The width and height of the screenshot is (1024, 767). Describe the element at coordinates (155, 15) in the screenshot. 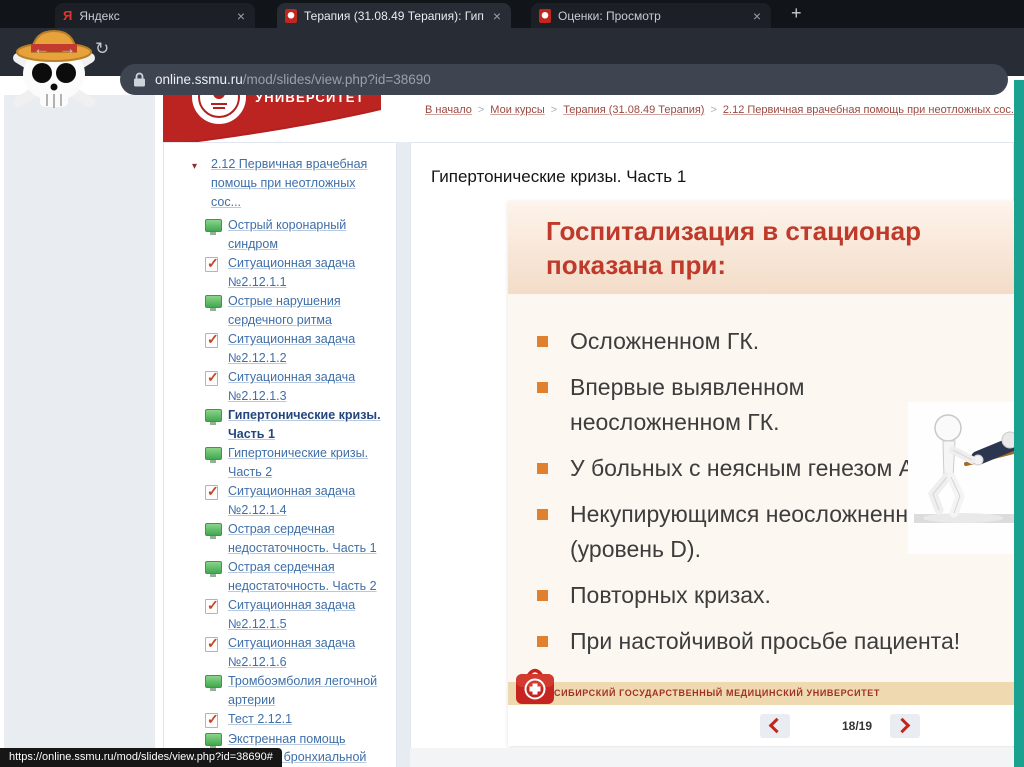

I see `tab-yandex: Я Яндекс ×` at that location.